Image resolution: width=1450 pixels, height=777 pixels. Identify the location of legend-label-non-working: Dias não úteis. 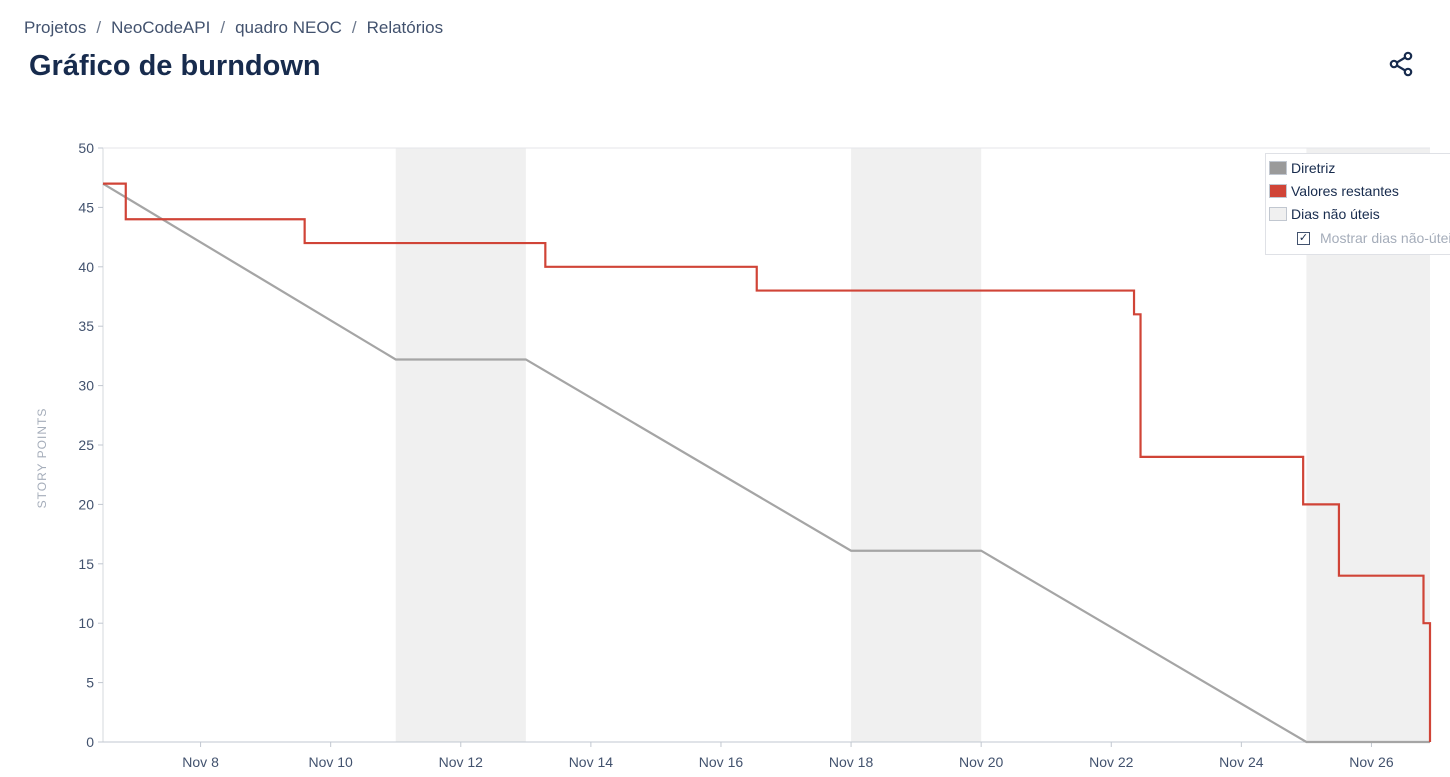
(1335, 214).